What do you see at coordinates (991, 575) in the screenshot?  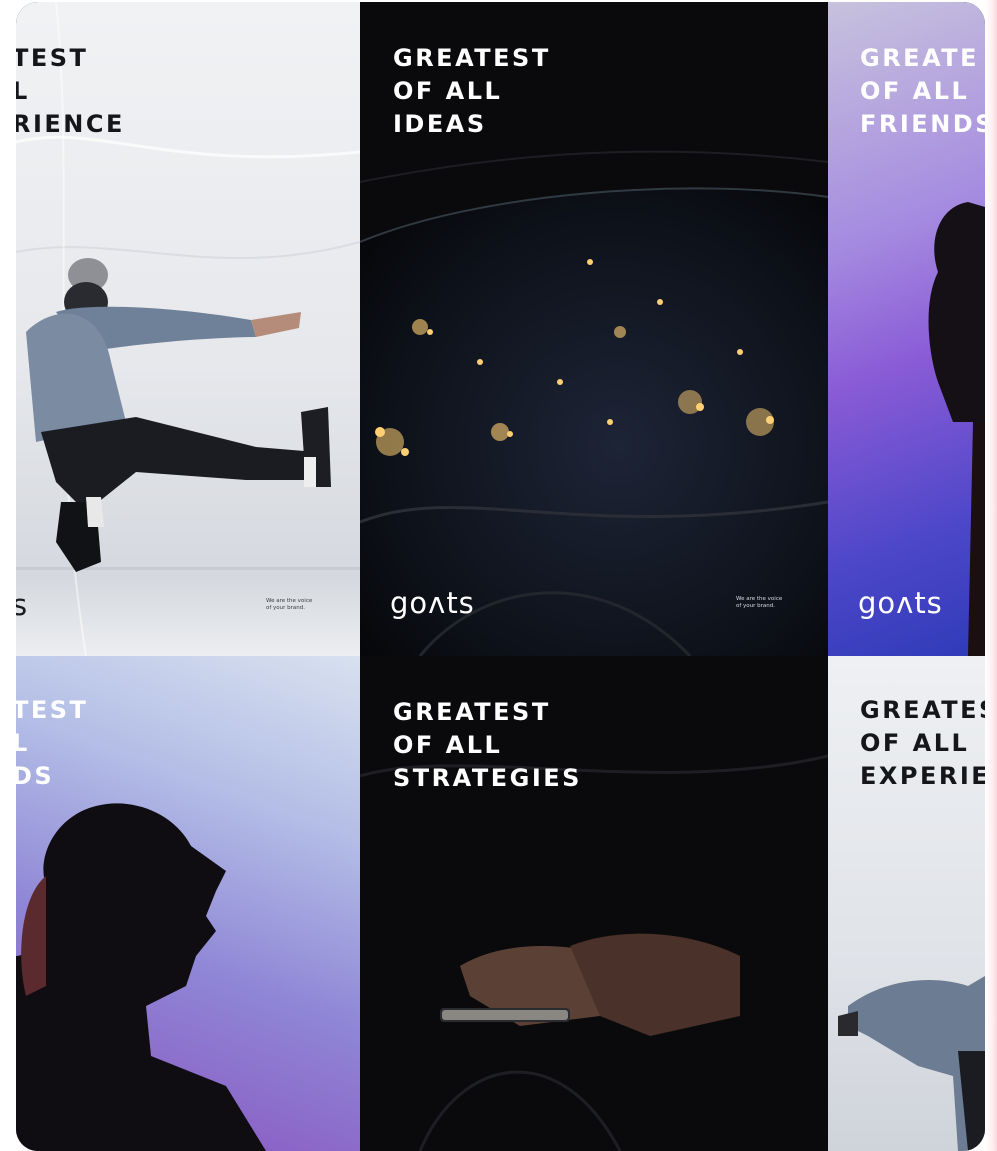 I see `page-right-edge` at bounding box center [991, 575].